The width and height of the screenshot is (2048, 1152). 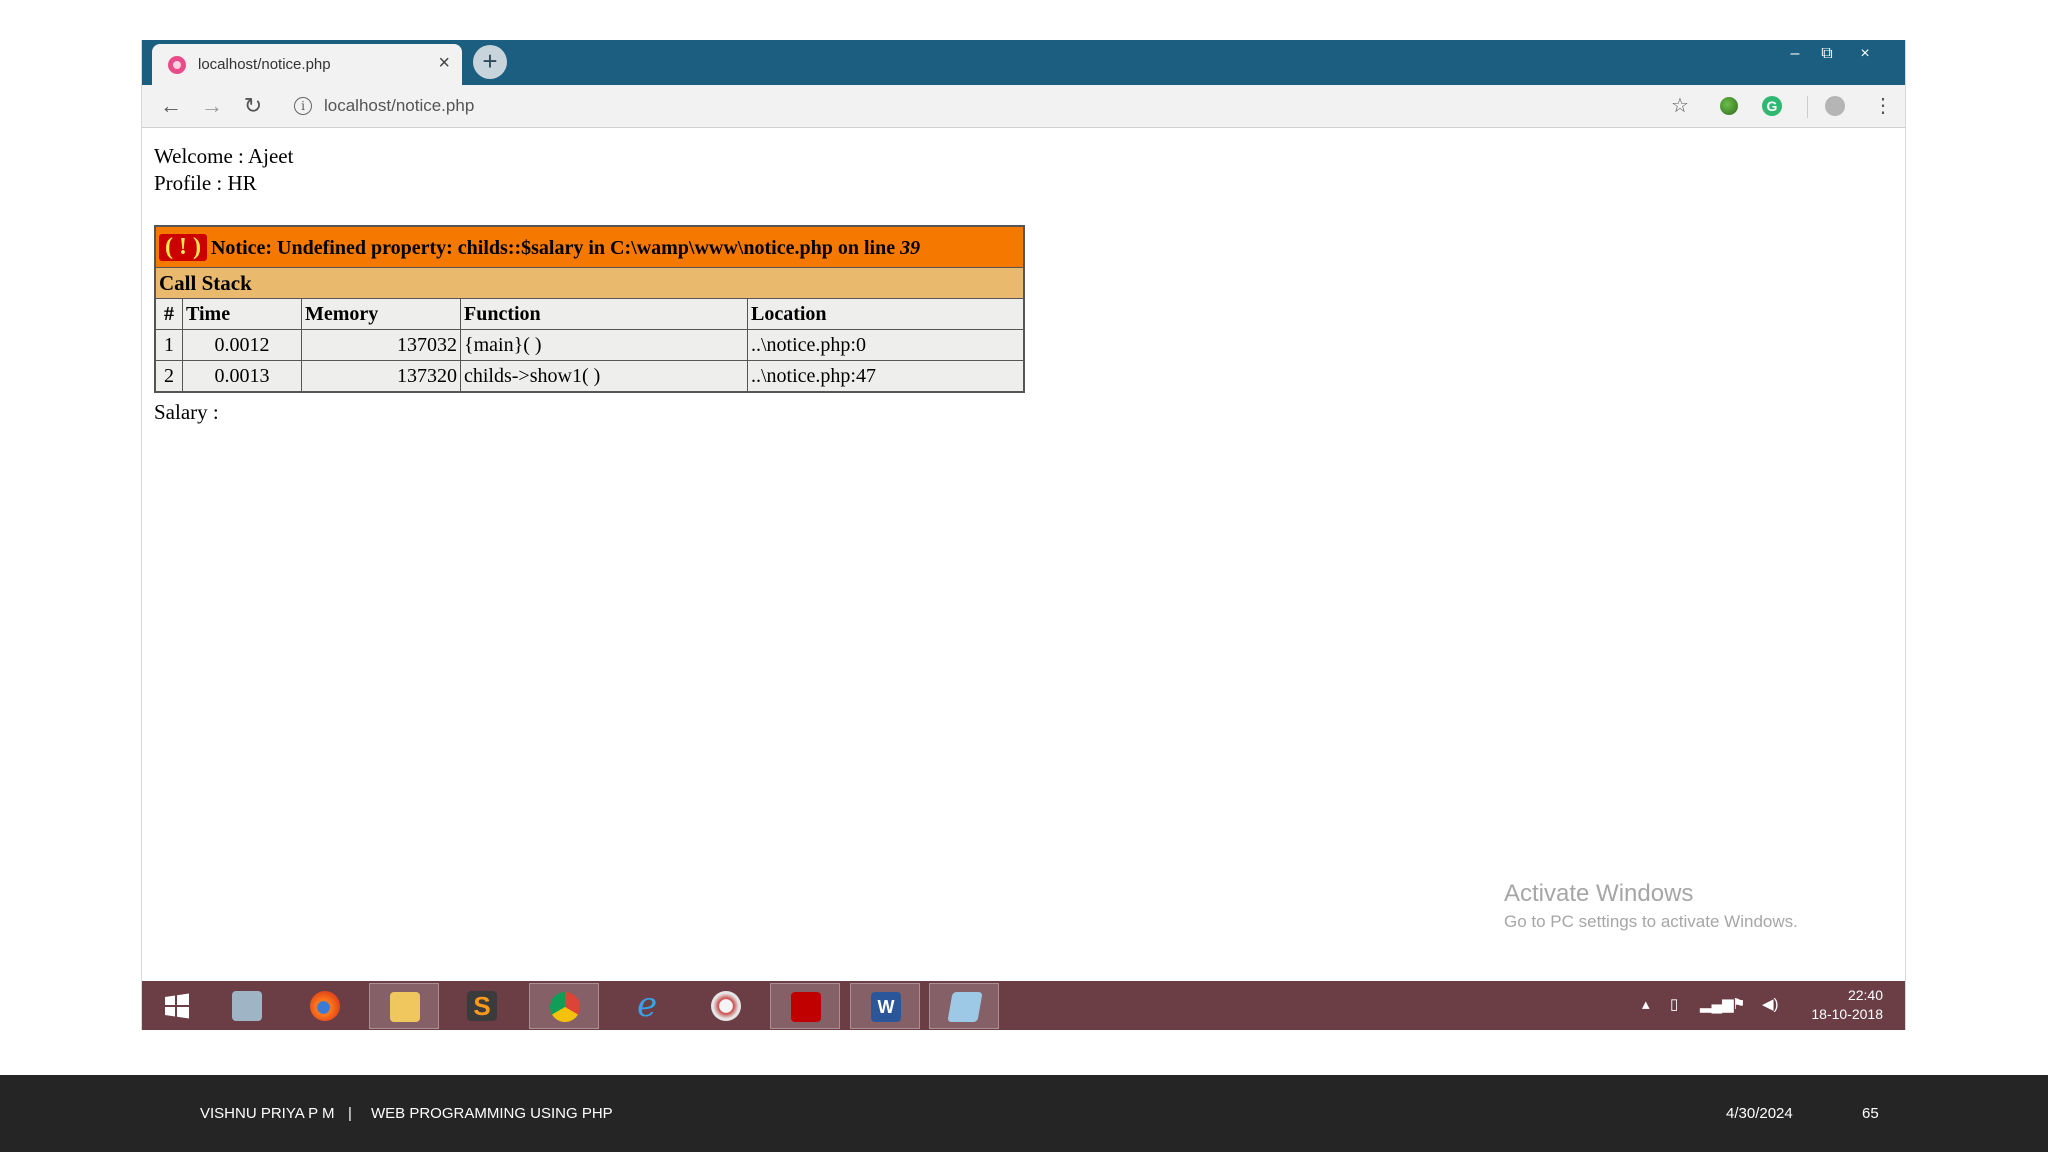 I want to click on cell-memory: 137032, so click(x=381, y=345).